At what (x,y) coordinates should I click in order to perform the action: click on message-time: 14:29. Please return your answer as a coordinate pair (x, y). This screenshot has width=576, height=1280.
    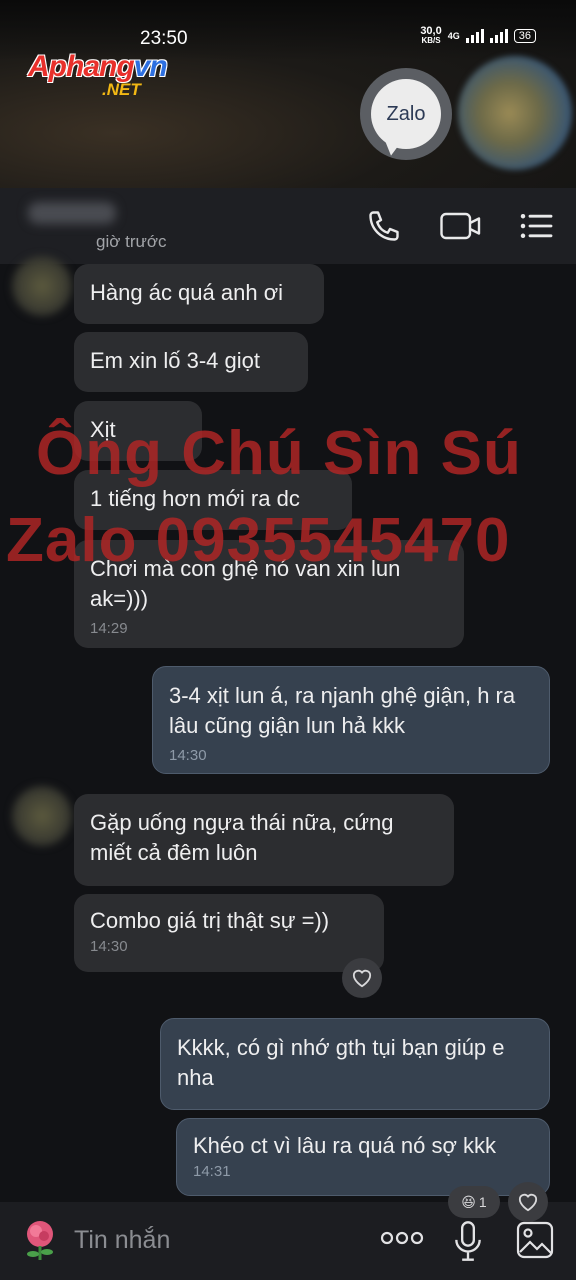
    Looking at the image, I should click on (109, 628).